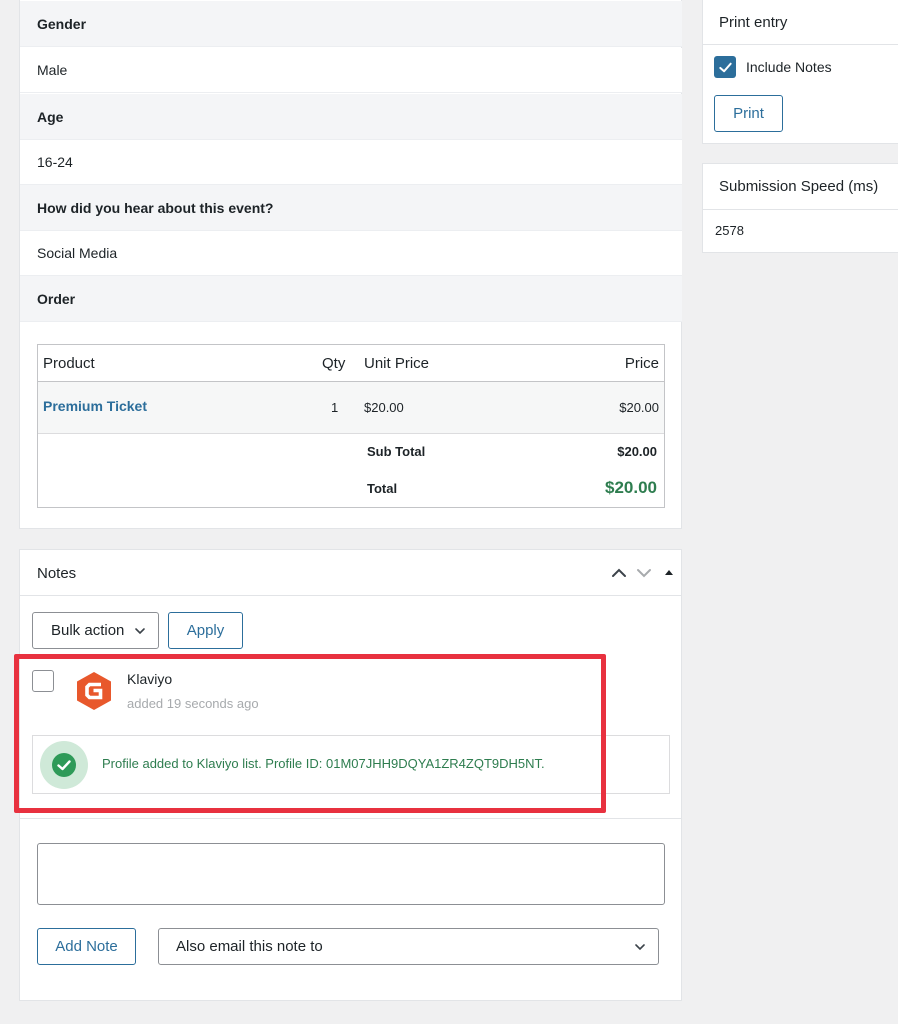 The width and height of the screenshot is (898, 1024). What do you see at coordinates (351, 162) in the screenshot?
I see `field-value-age: 16-24` at bounding box center [351, 162].